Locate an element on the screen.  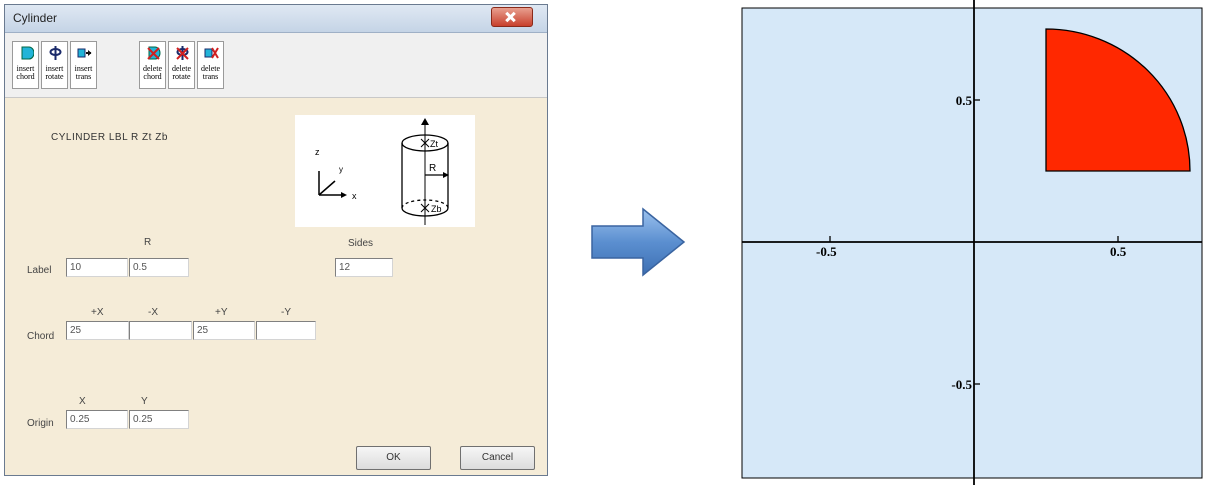
diagram-zb-label: Zb is located at coordinates (436, 209).